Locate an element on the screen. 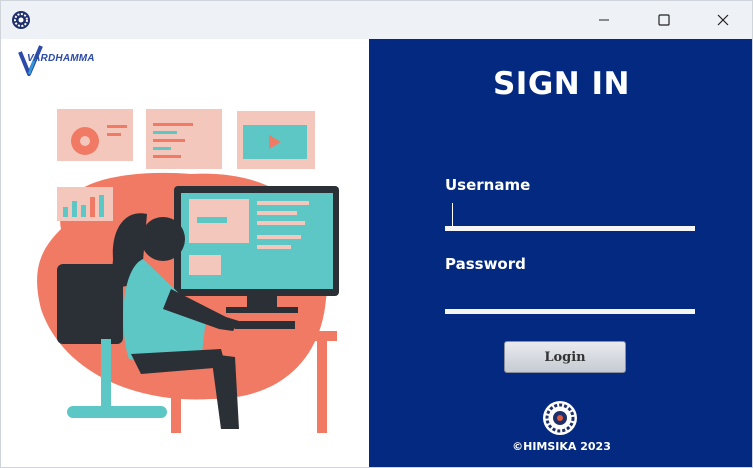 The height and width of the screenshot is (468, 753). minimize-icon is located at coordinates (604, 20).